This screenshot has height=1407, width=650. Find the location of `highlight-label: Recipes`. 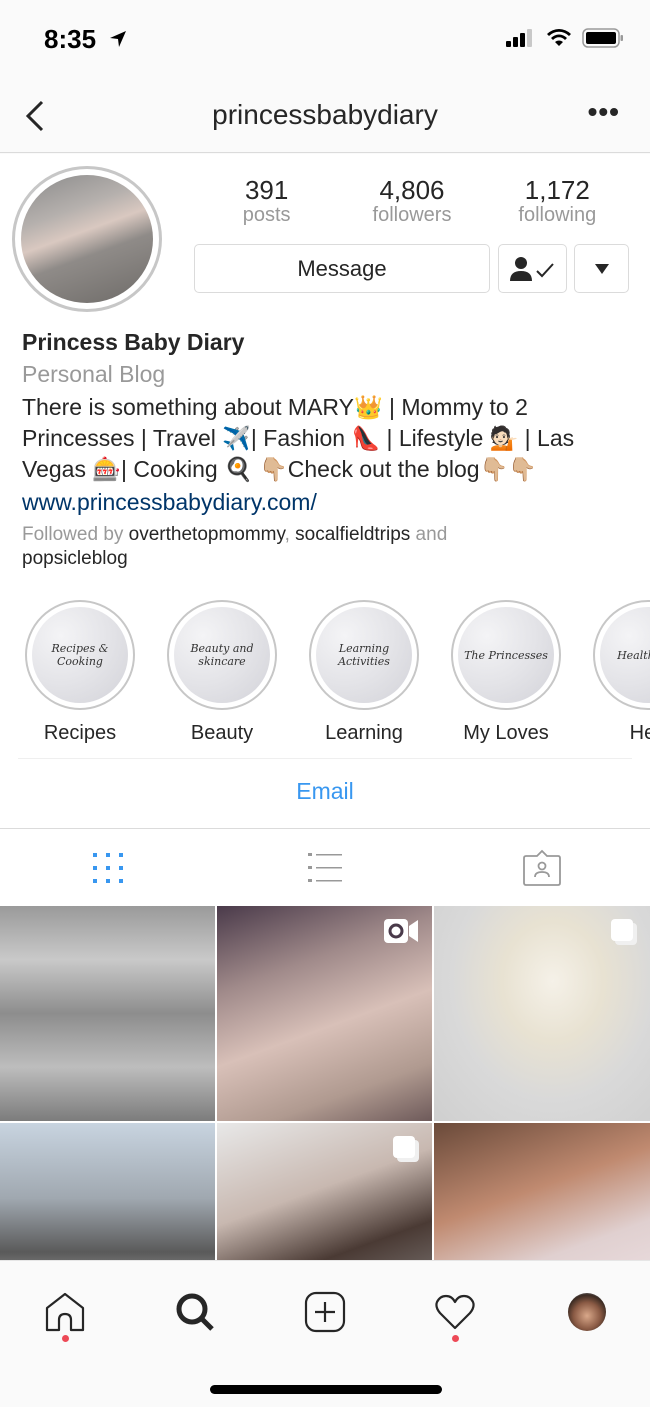

highlight-label: Recipes is located at coordinates (80, 733).